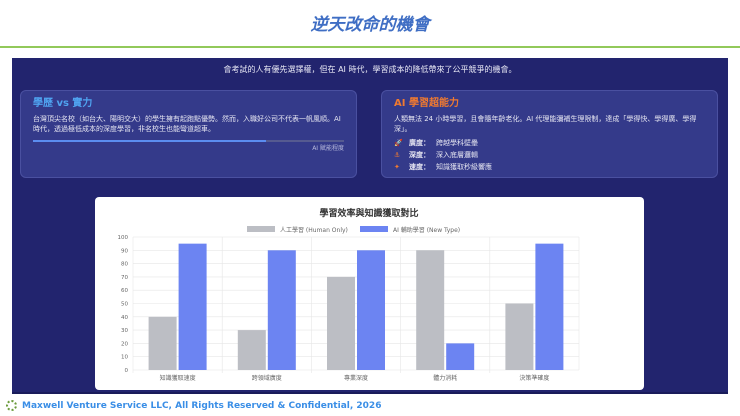  Describe the element at coordinates (267, 378) in the screenshot. I see `x-tick-label: 跨領域廣度` at that location.